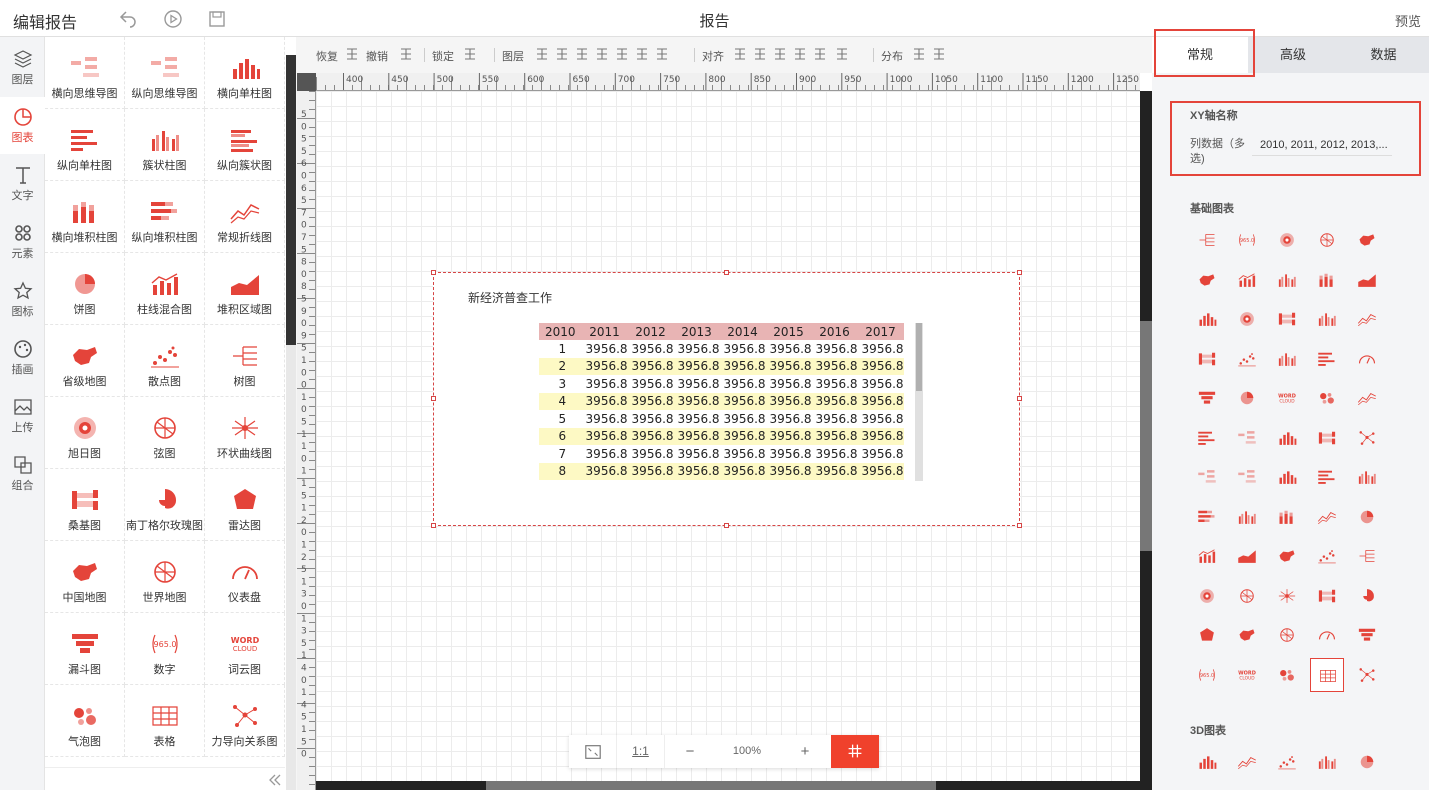  What do you see at coordinates (22, 357) in the screenshot?
I see `rail-item-palette: 插画` at bounding box center [22, 357].